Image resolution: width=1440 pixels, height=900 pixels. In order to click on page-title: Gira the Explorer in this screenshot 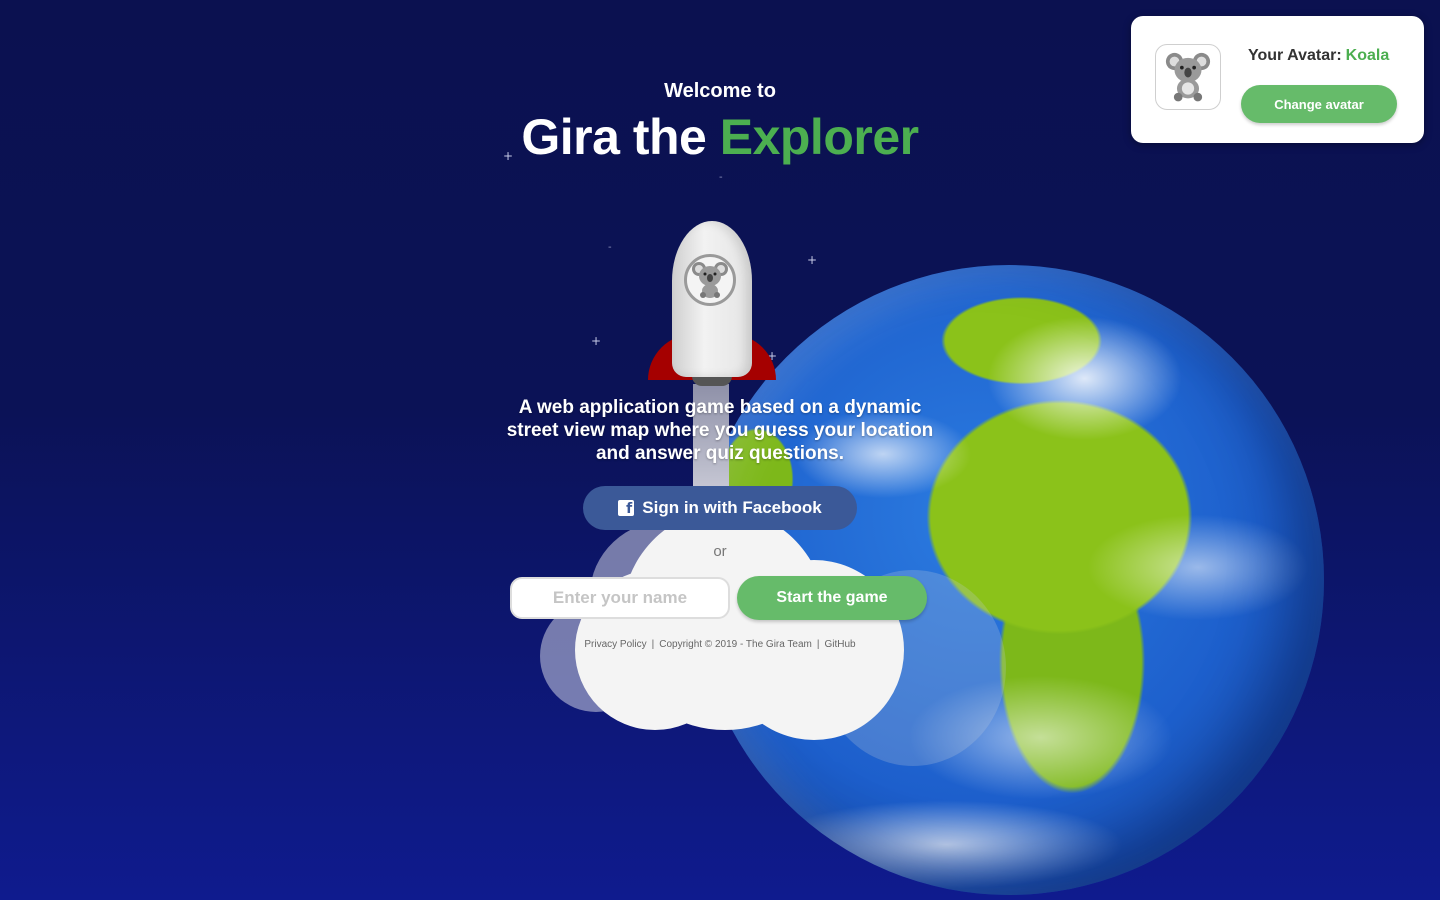, I will do `click(720, 137)`.